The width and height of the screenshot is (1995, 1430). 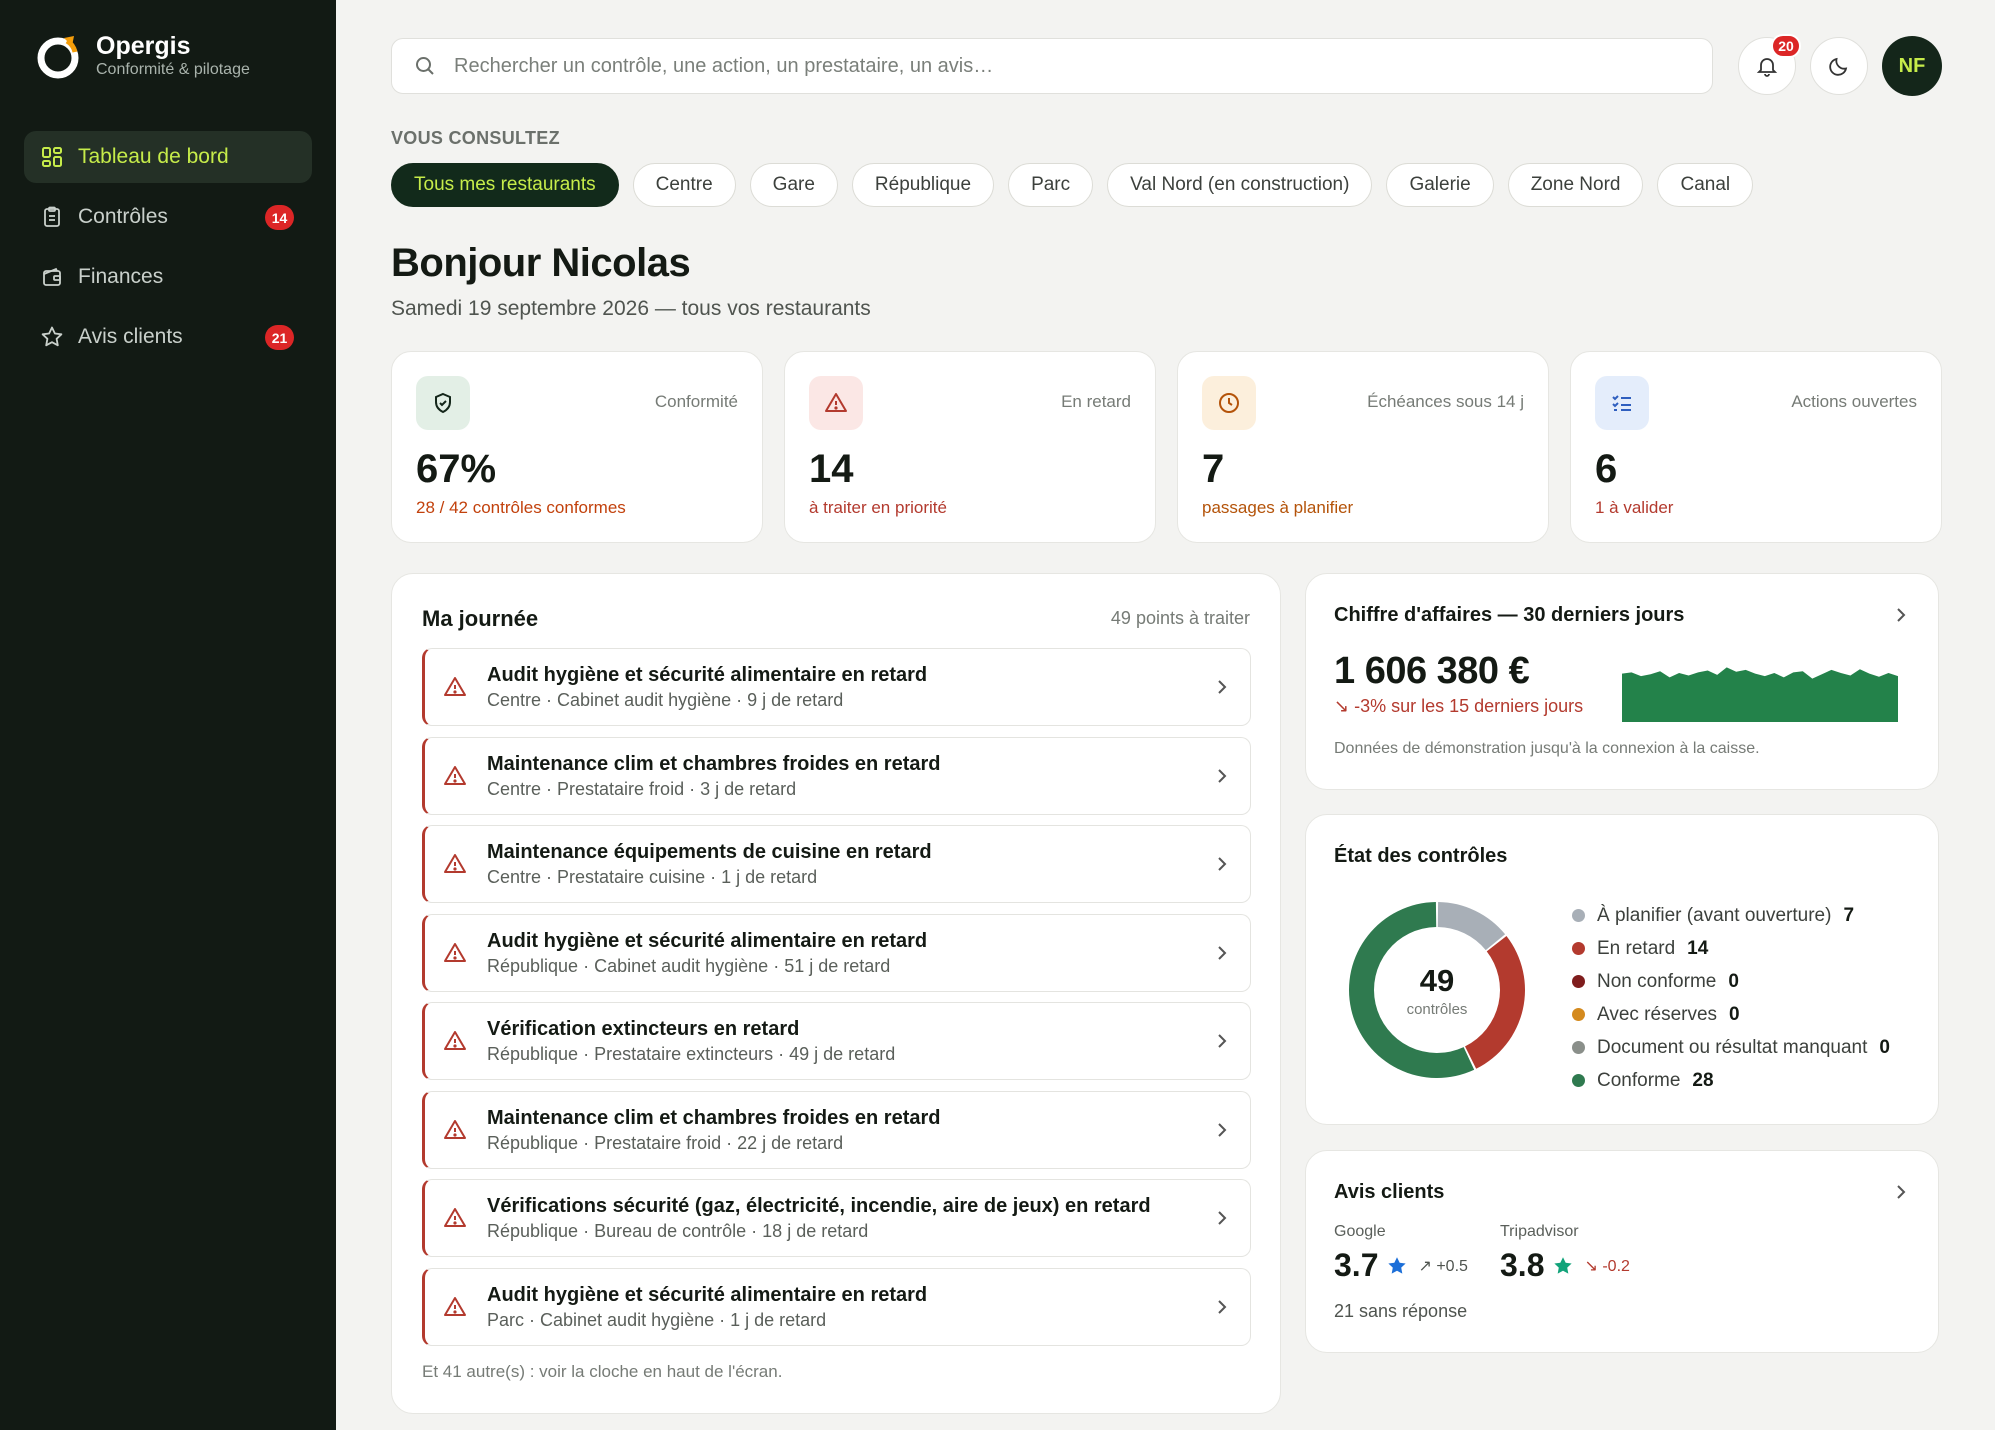 I want to click on sidebar-item-finances: Finances, so click(x=168, y=277).